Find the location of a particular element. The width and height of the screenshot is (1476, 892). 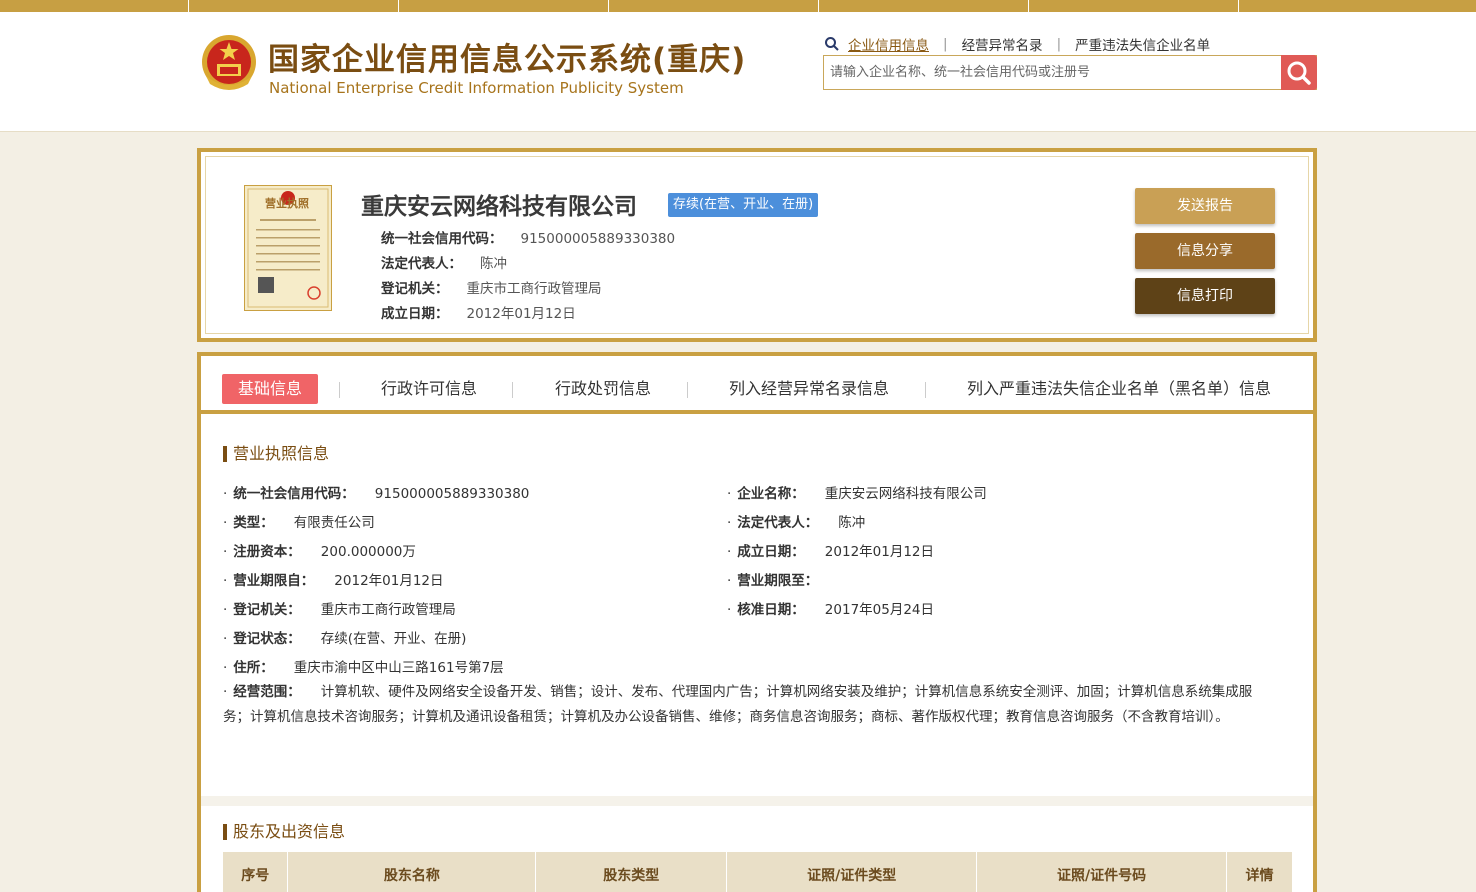

info-row: · 统一社会信用代码： 915000005889330380 is located at coordinates (376, 494).